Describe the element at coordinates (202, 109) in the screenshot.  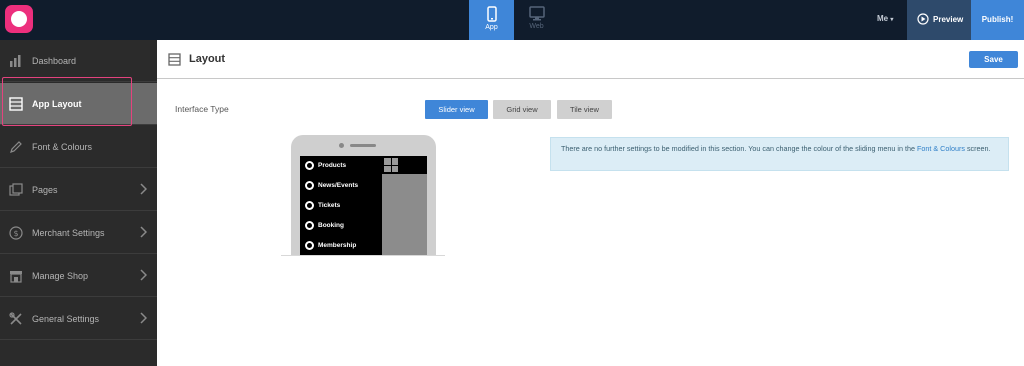
I see `interface-type-label: Interface Type` at that location.